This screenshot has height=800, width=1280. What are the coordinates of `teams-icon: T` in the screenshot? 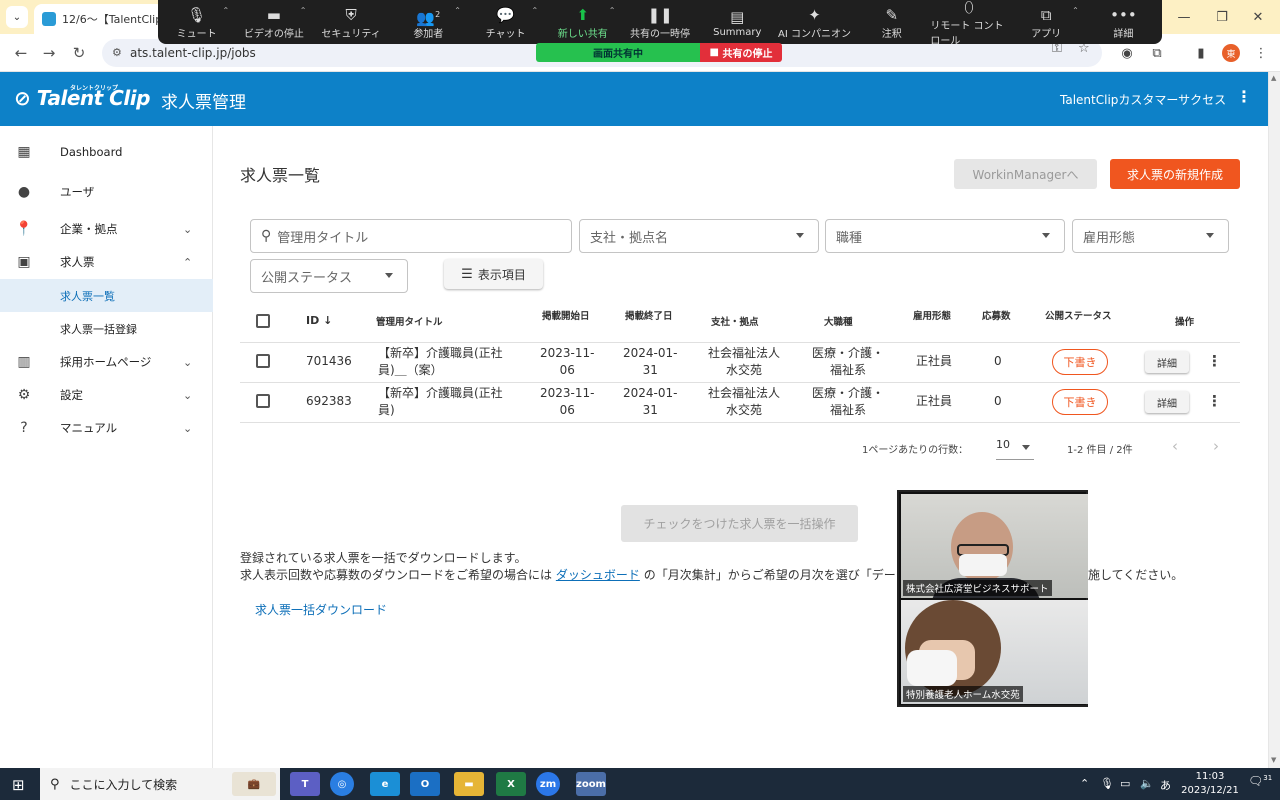 It's located at (305, 784).